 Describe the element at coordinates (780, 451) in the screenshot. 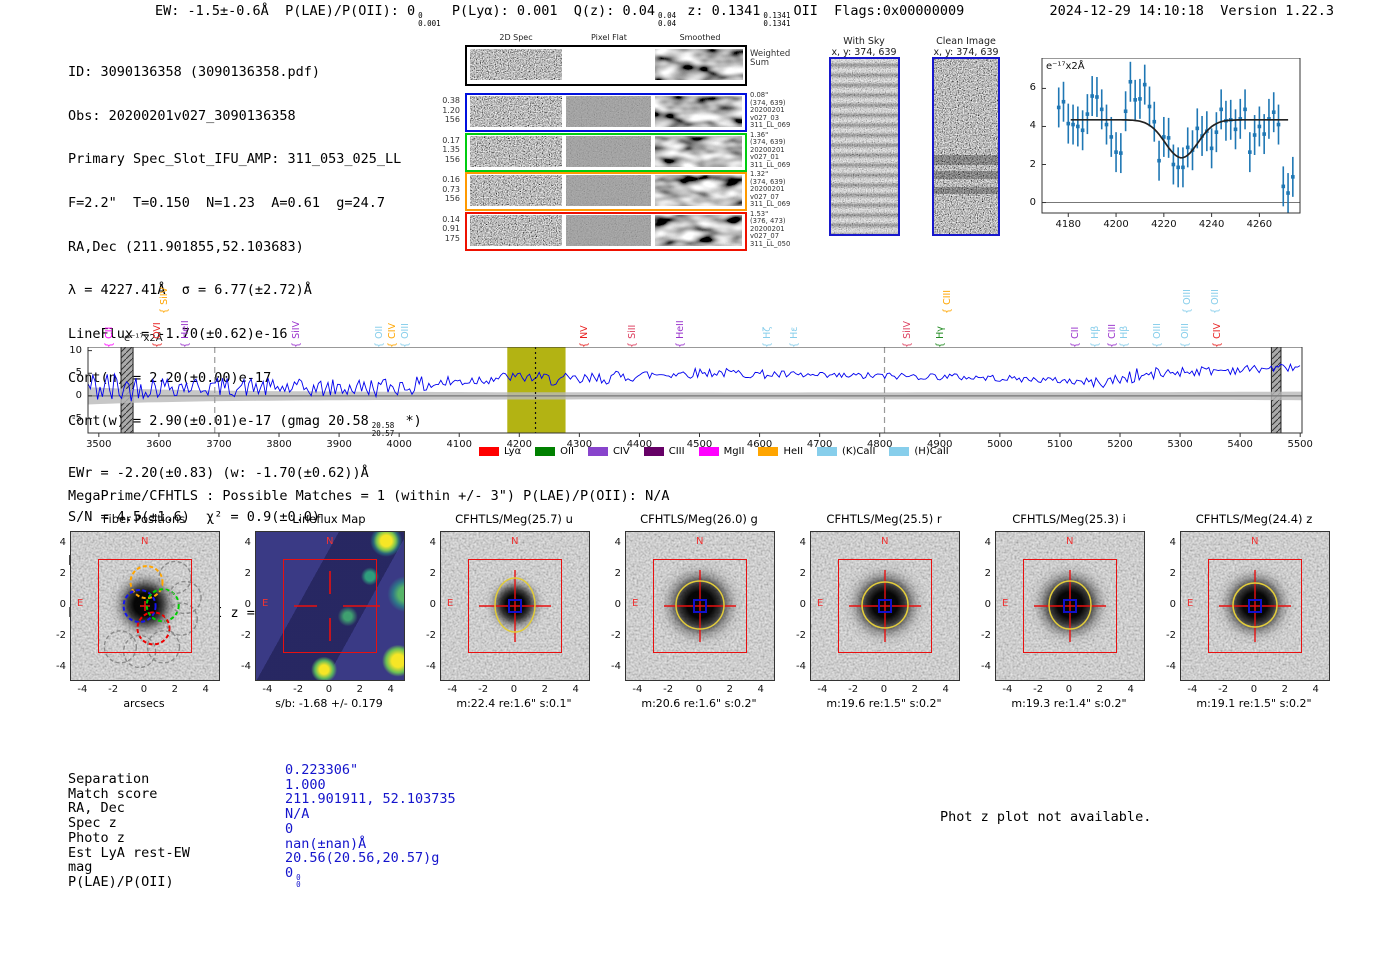

I see `legend-item: HeII` at that location.